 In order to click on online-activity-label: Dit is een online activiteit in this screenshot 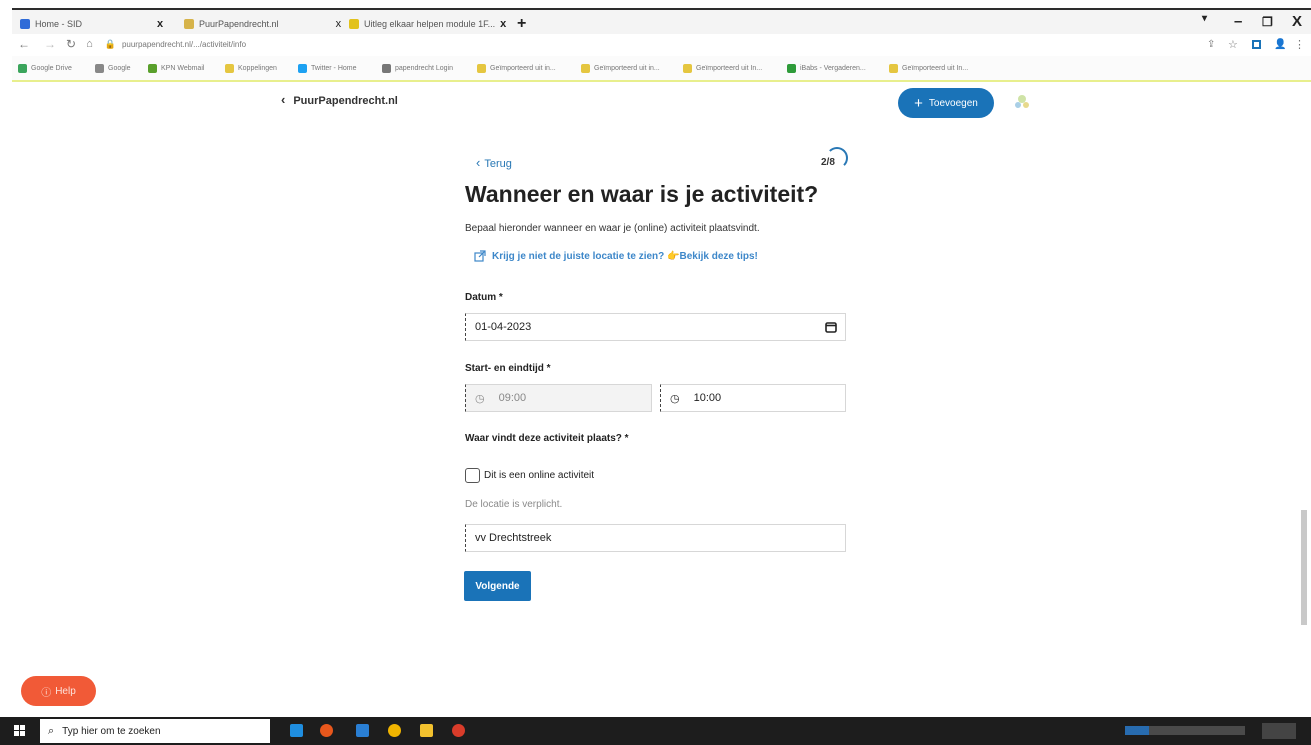, I will do `click(539, 475)`.